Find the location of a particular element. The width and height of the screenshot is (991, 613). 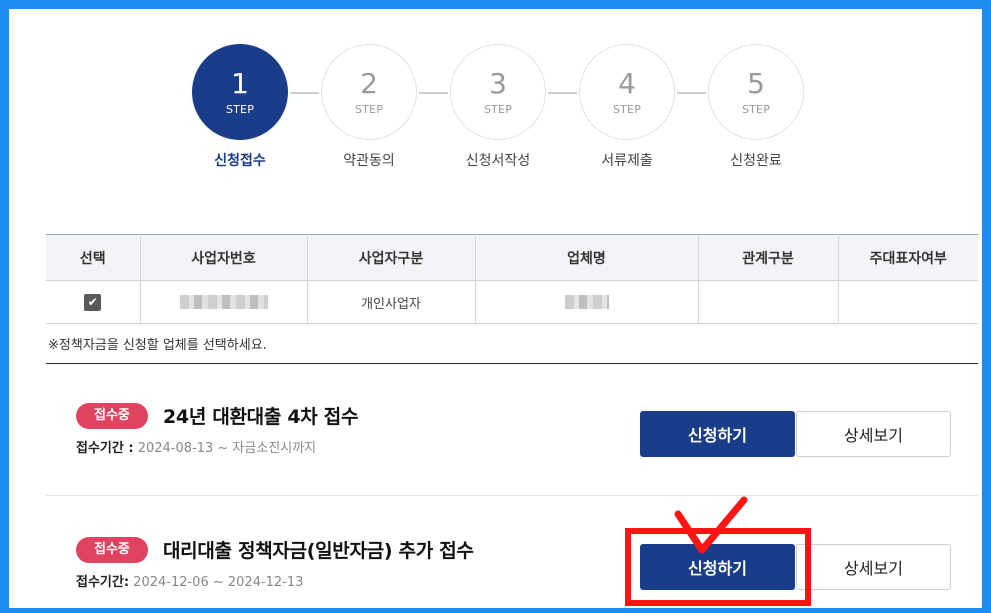

col-header-company-name: 업체명 is located at coordinates (587, 257).